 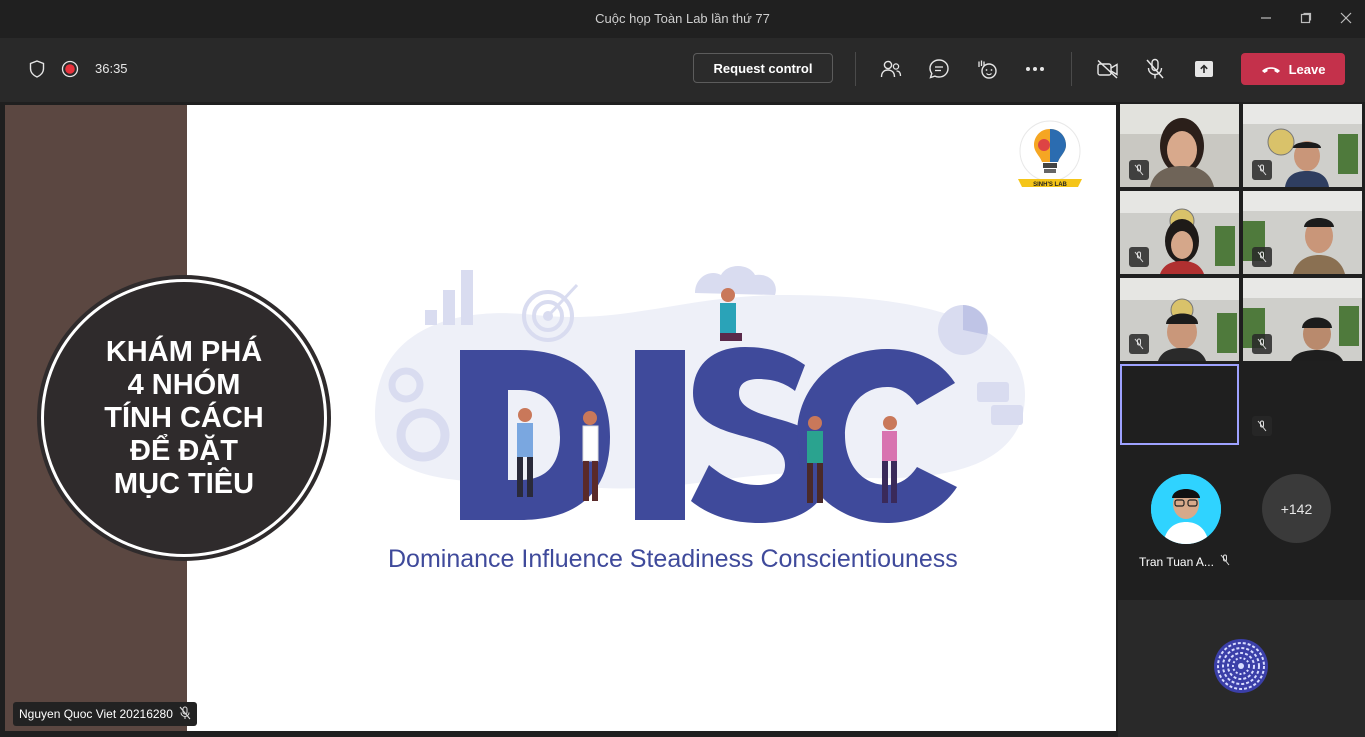 I want to click on shield-icon, so click(x=37, y=69).